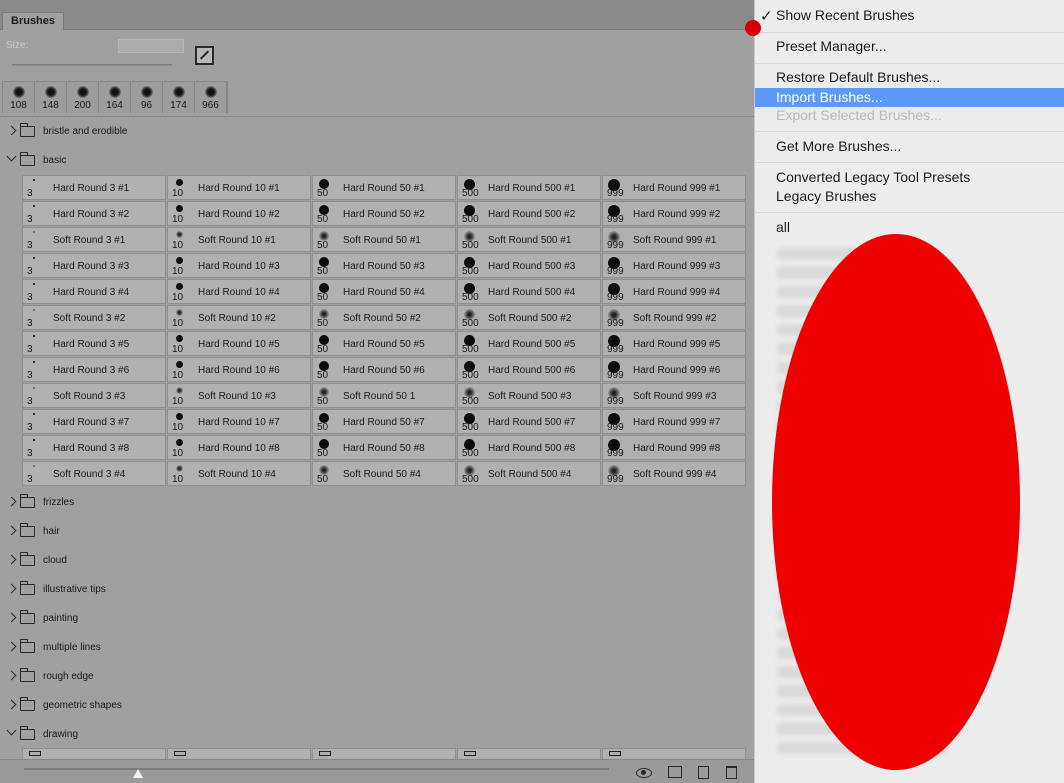  Describe the element at coordinates (674, 187) in the screenshot. I see `brush-preset: 999 Hard Round 999 #1` at that location.